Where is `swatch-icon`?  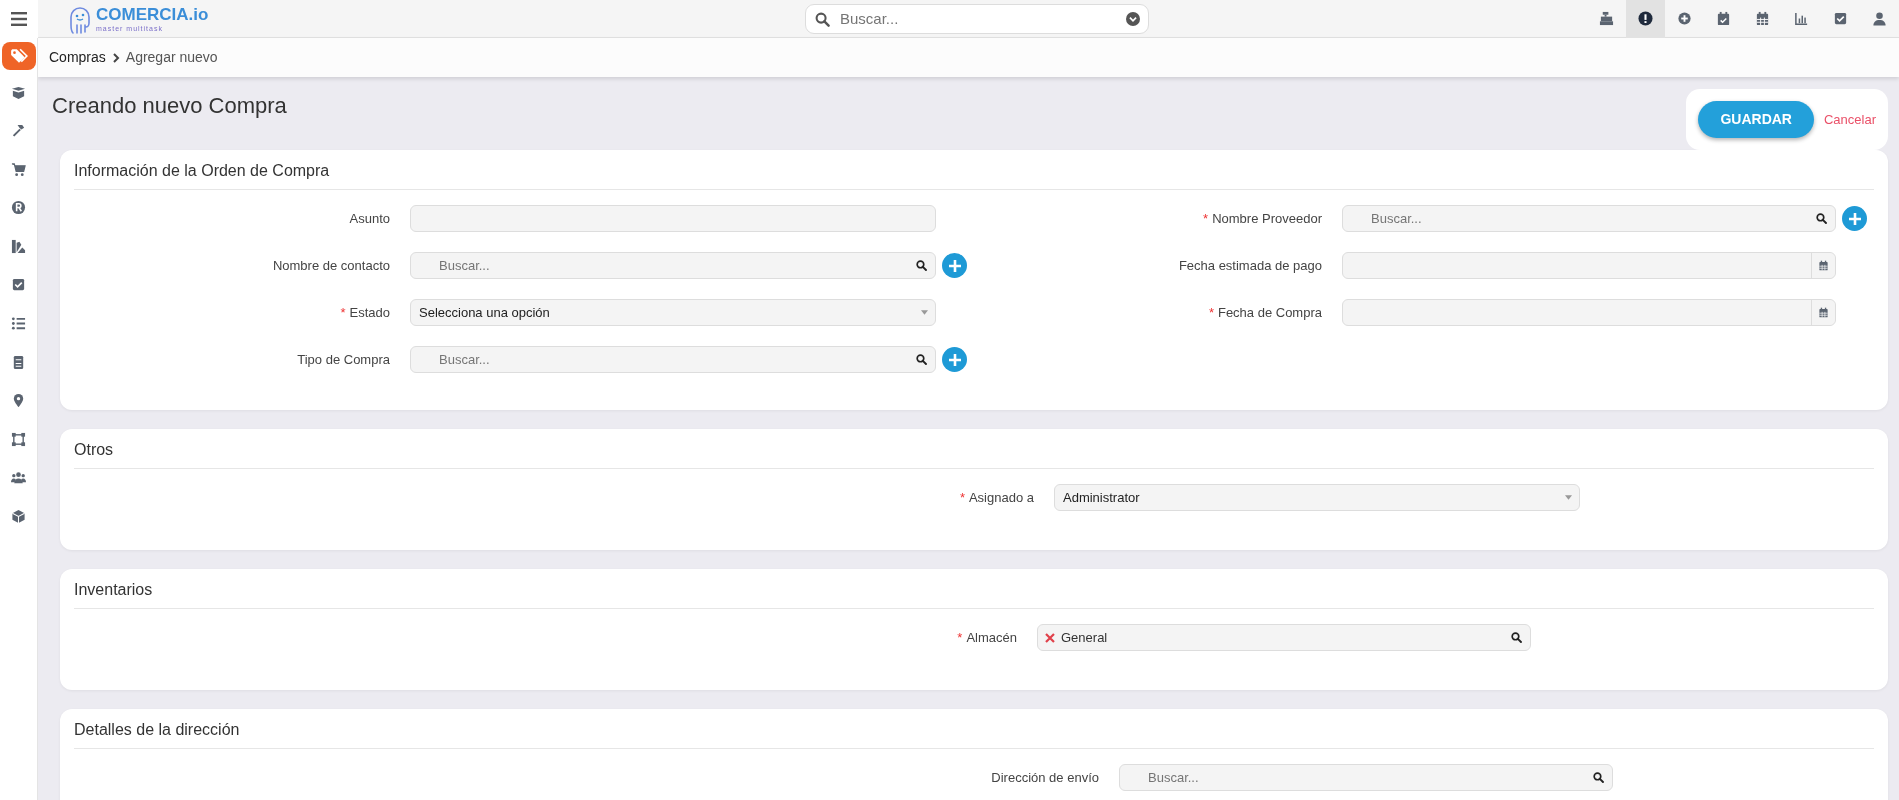 swatch-icon is located at coordinates (18, 246).